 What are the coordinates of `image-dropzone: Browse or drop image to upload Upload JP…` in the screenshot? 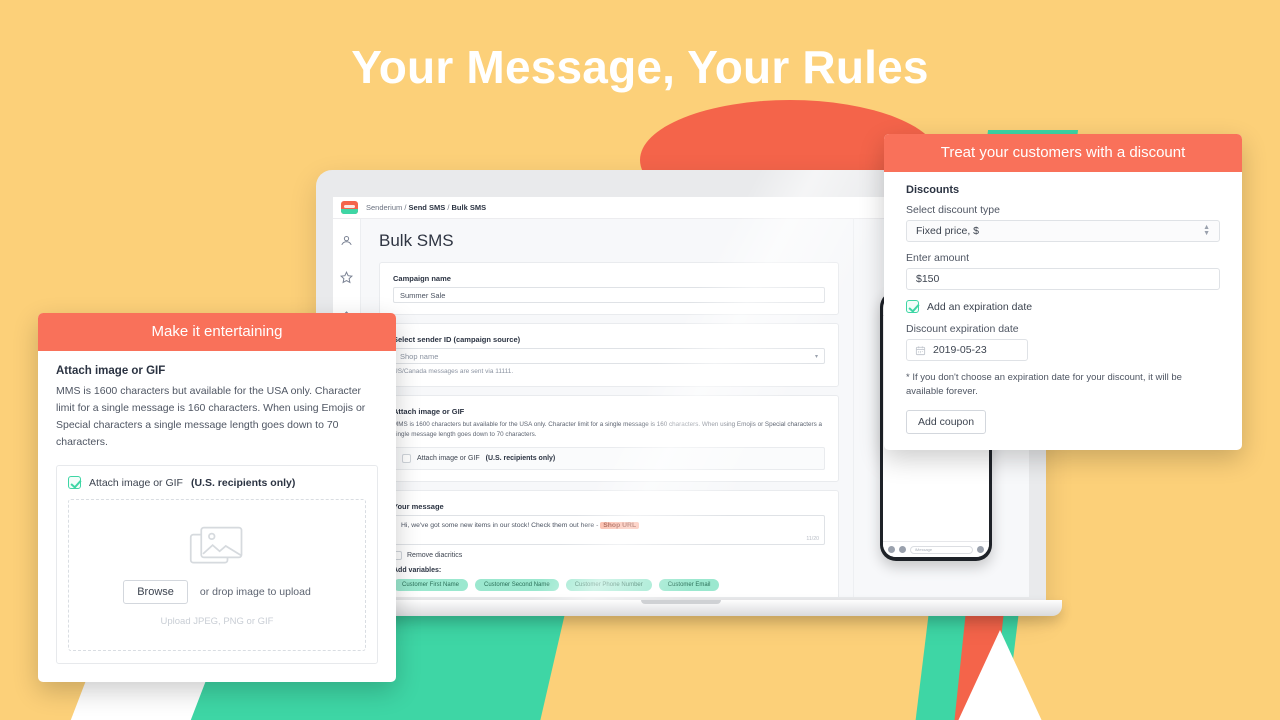 It's located at (217, 575).